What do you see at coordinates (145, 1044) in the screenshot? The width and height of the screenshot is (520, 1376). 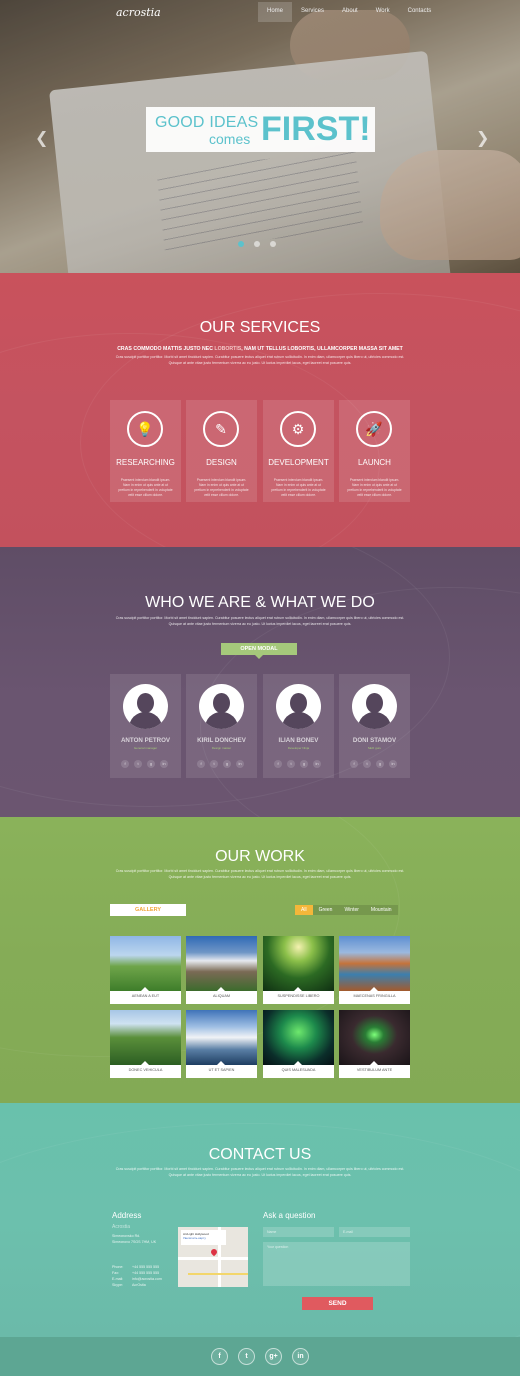 I see `gallery-item: DONEC VEHICULA` at bounding box center [145, 1044].